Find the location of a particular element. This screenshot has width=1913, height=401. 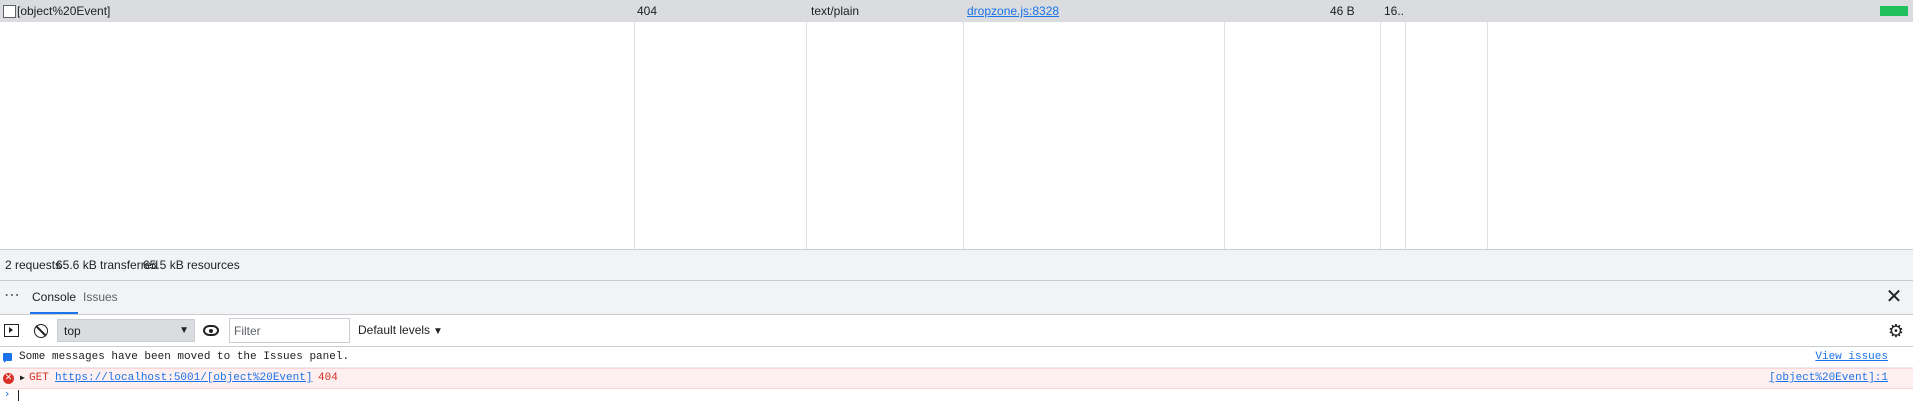

tab-console: Console is located at coordinates (54, 297).